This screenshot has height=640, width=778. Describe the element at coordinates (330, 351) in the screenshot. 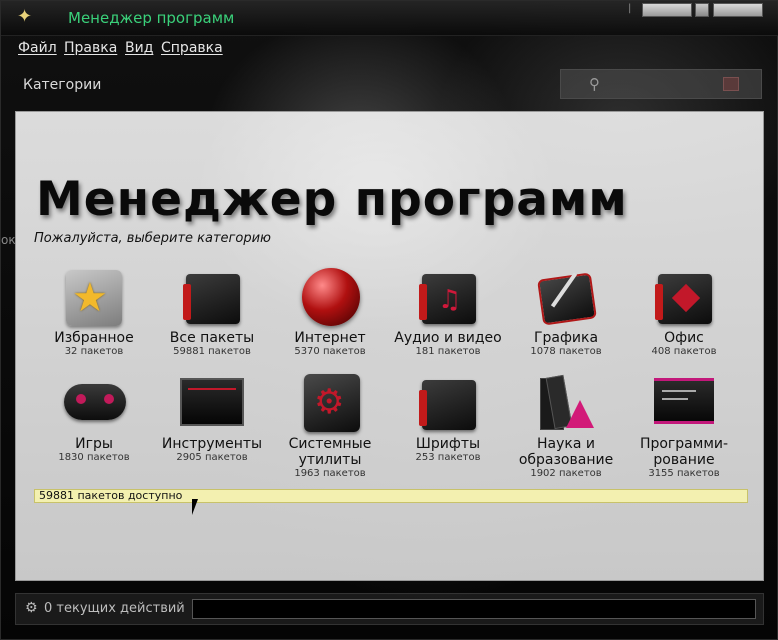

I see `category-count: 5370 пакетов` at that location.